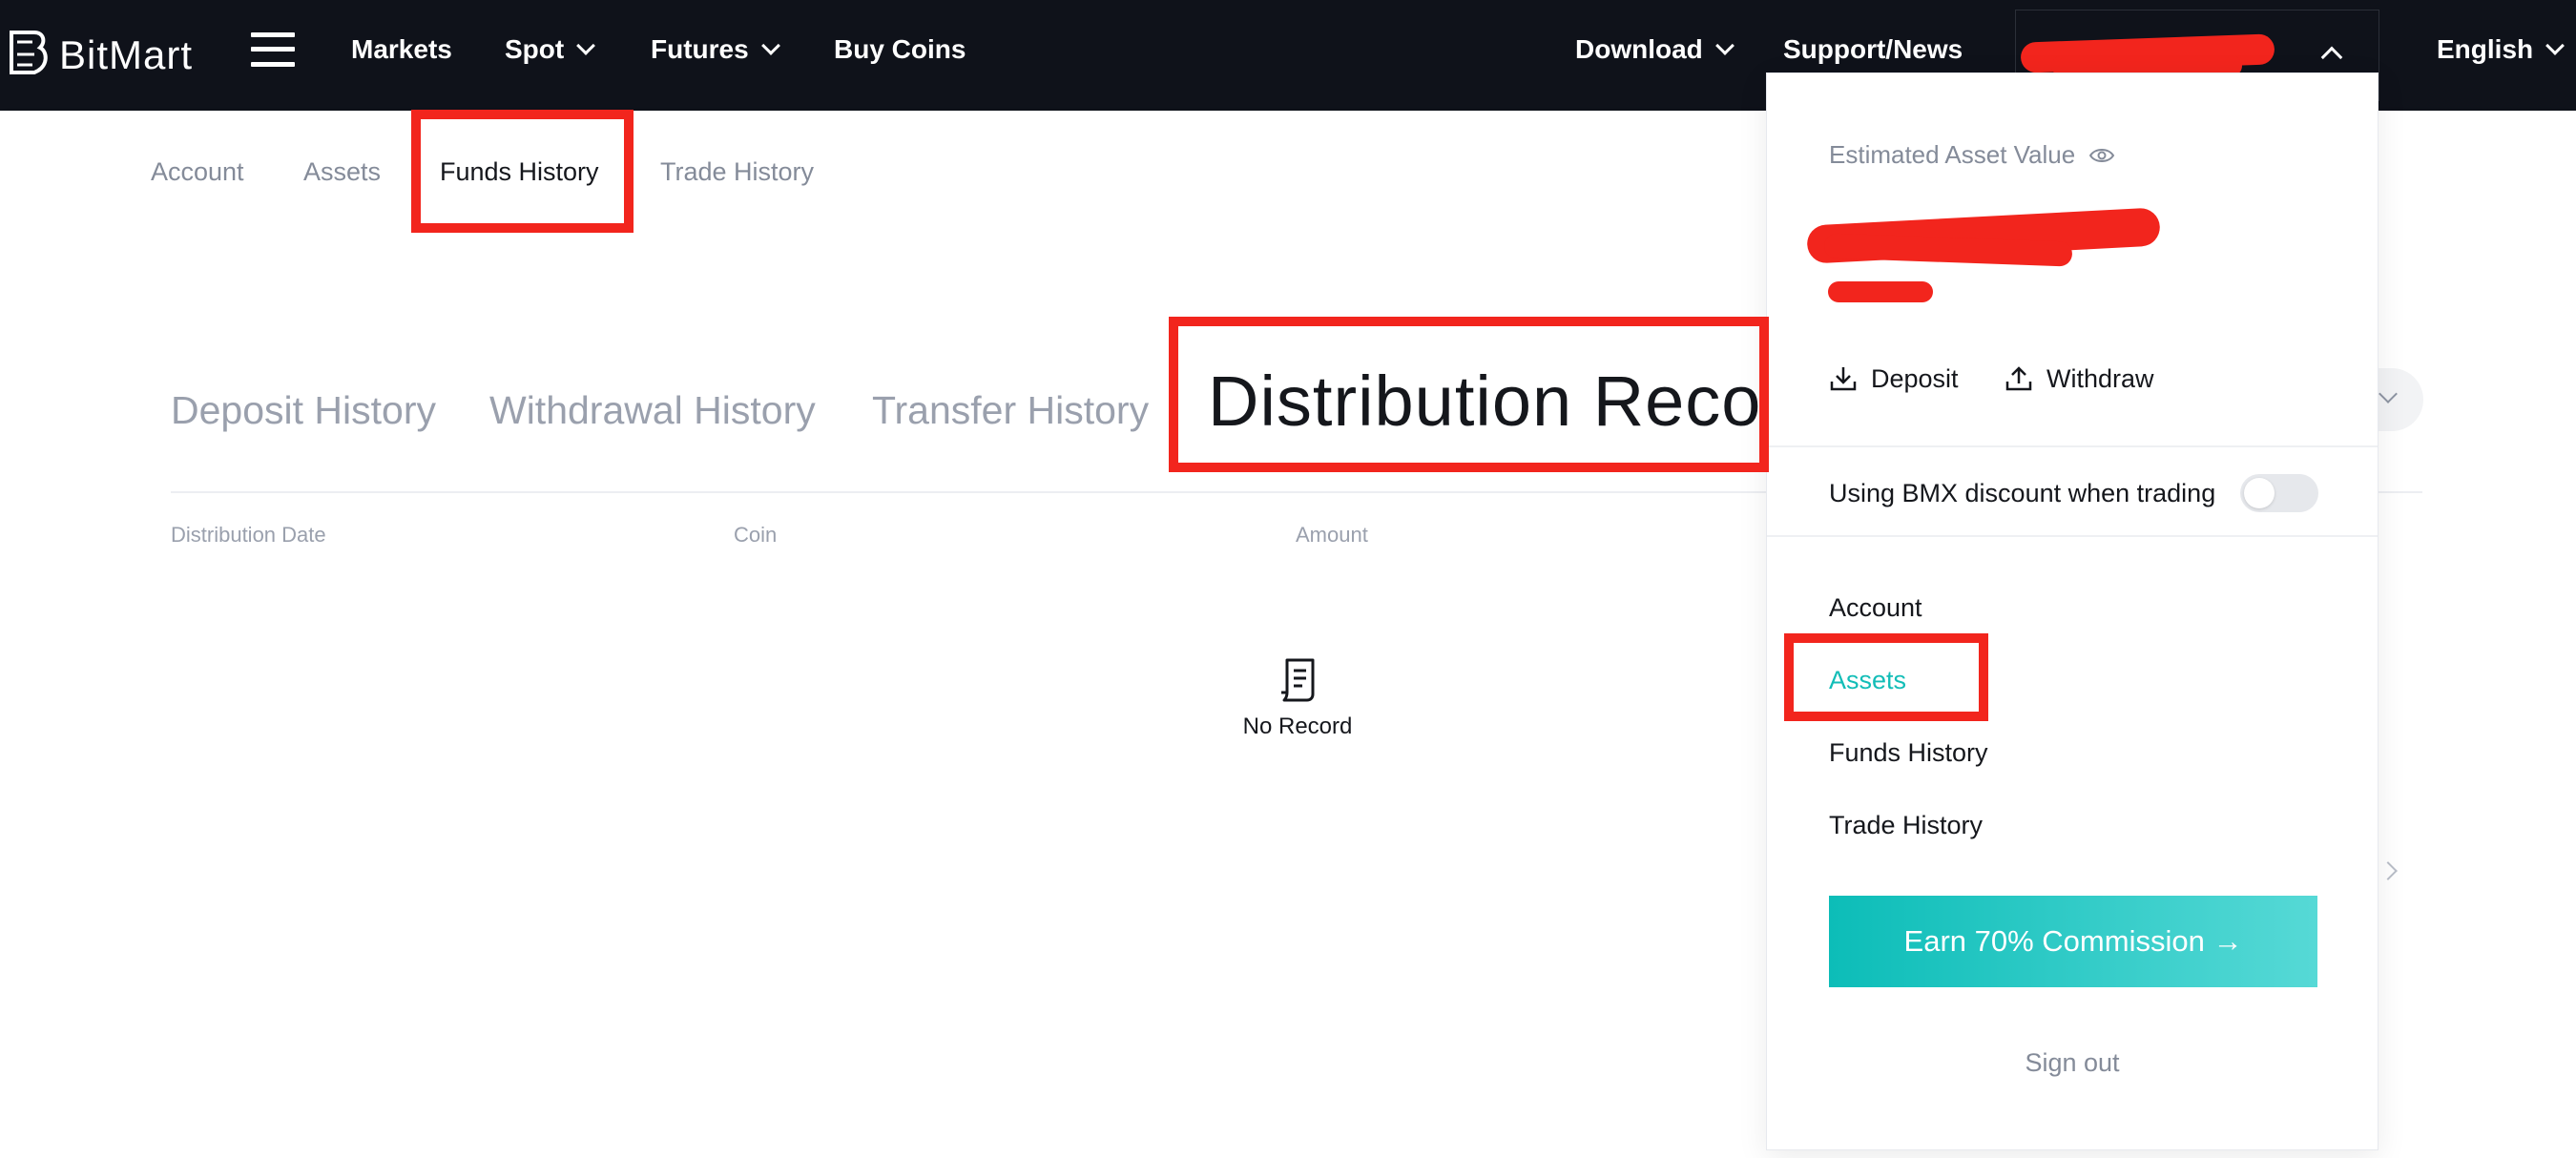 Image resolution: width=2576 pixels, height=1158 pixels. Describe the element at coordinates (29, 52) in the screenshot. I see `bitmart-logo-icon` at that location.